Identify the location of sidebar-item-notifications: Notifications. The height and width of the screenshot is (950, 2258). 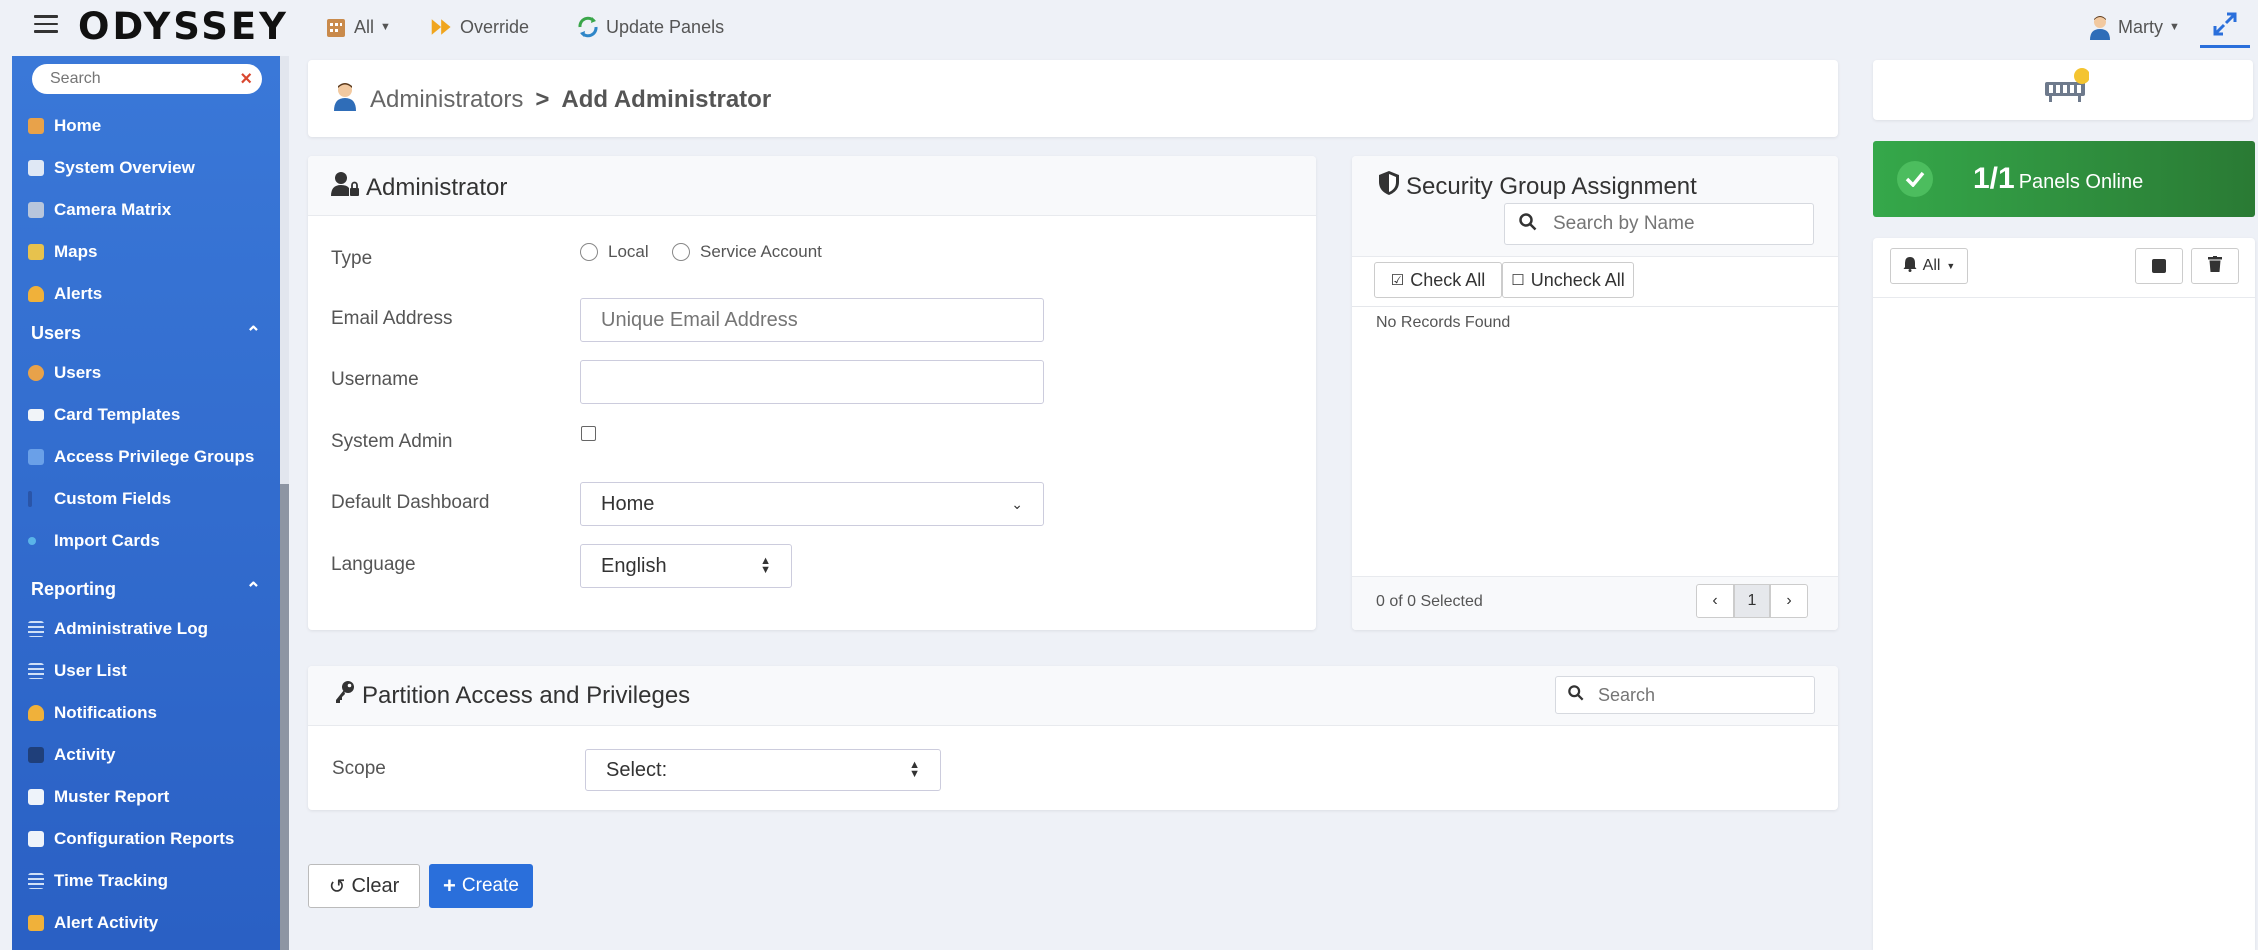
(92, 713).